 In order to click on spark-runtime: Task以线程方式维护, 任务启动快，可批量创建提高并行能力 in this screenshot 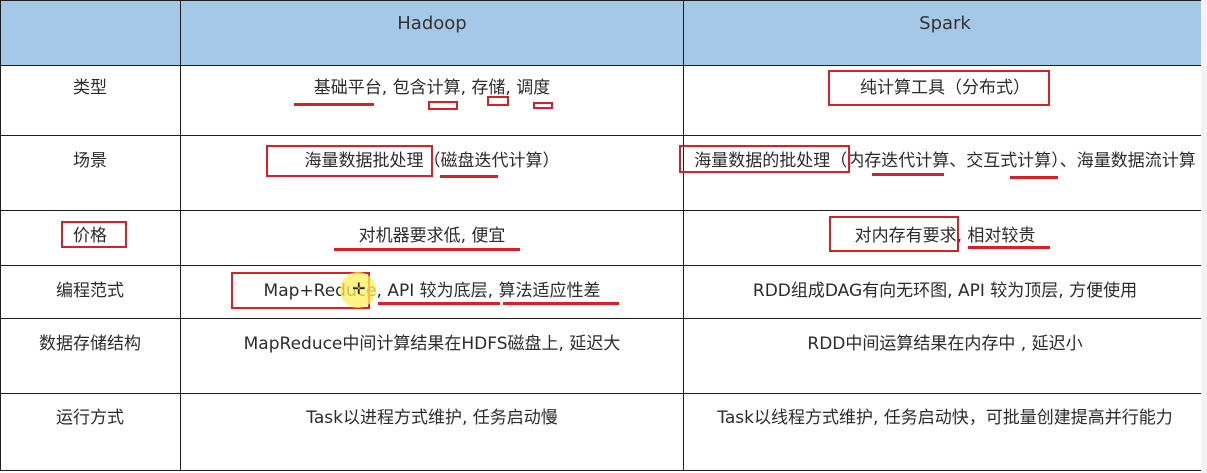, I will do `click(945, 418)`.